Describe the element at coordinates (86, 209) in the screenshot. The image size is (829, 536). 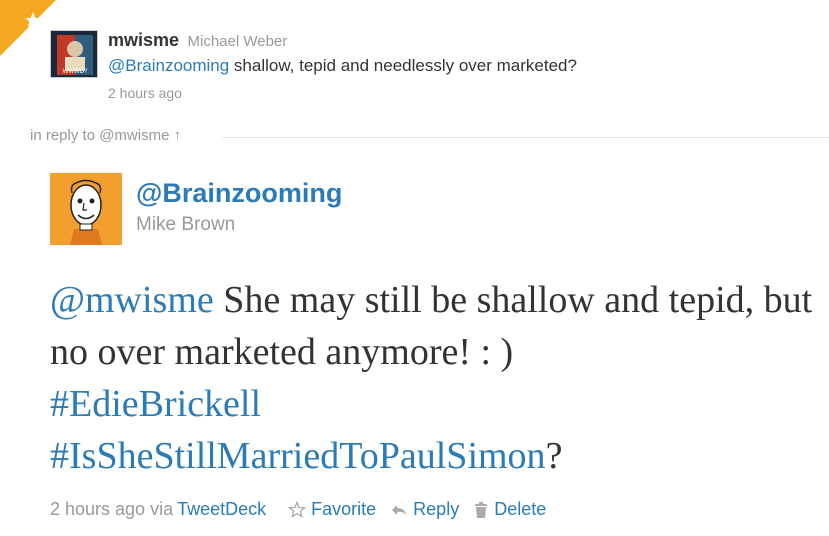
I see `avatar` at that location.